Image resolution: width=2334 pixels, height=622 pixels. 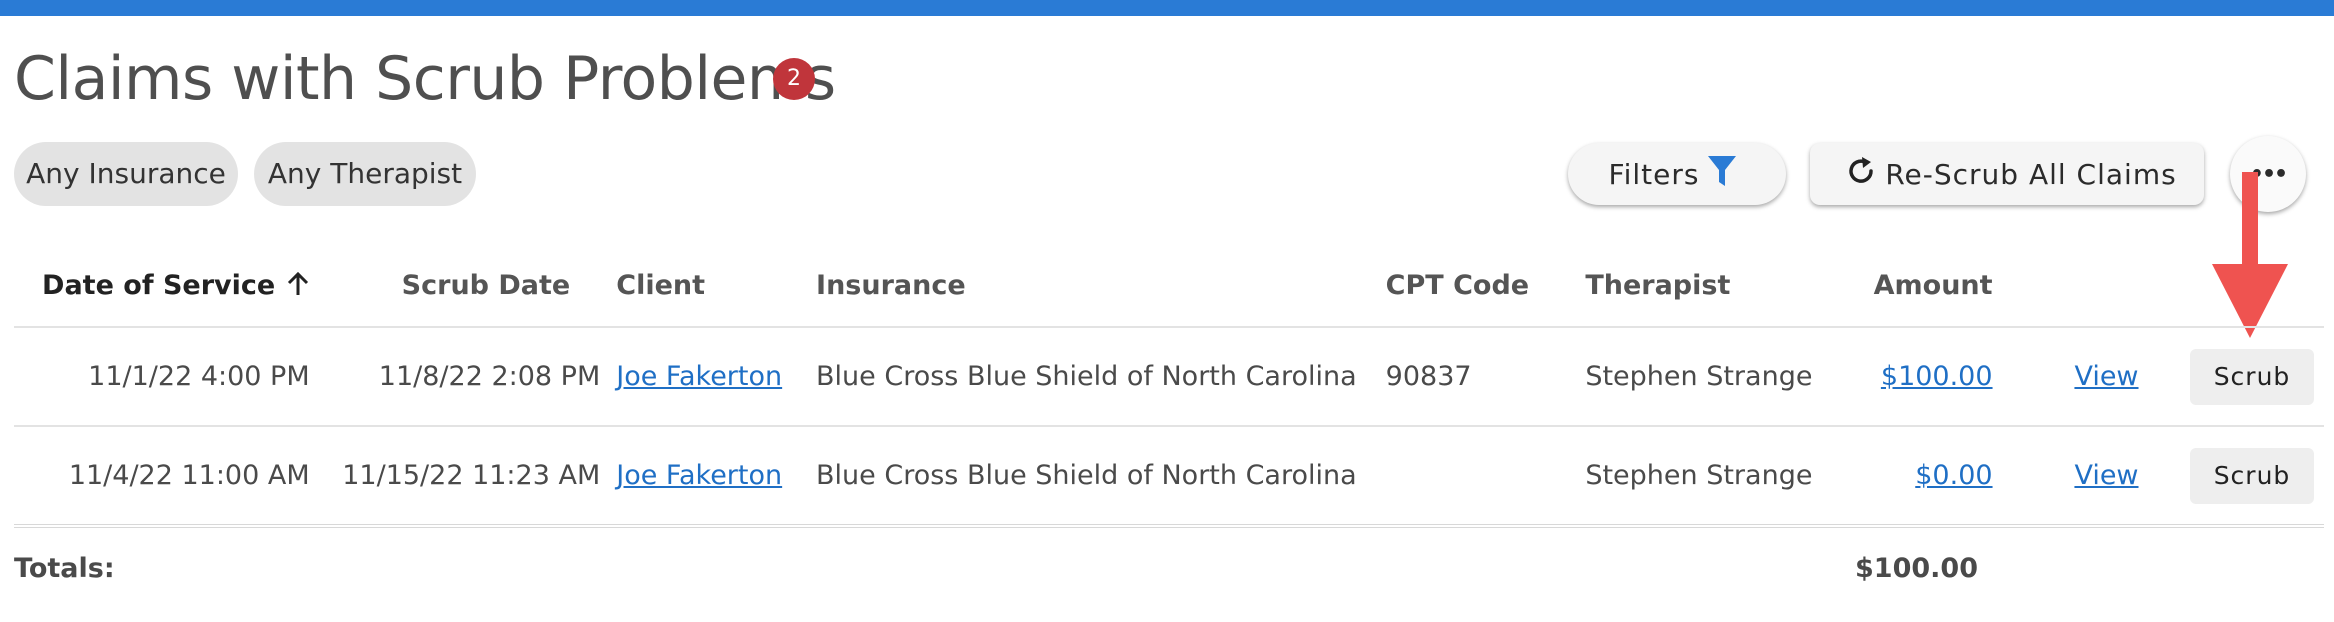 What do you see at coordinates (64, 568) in the screenshot?
I see `totals-label: Totals:` at bounding box center [64, 568].